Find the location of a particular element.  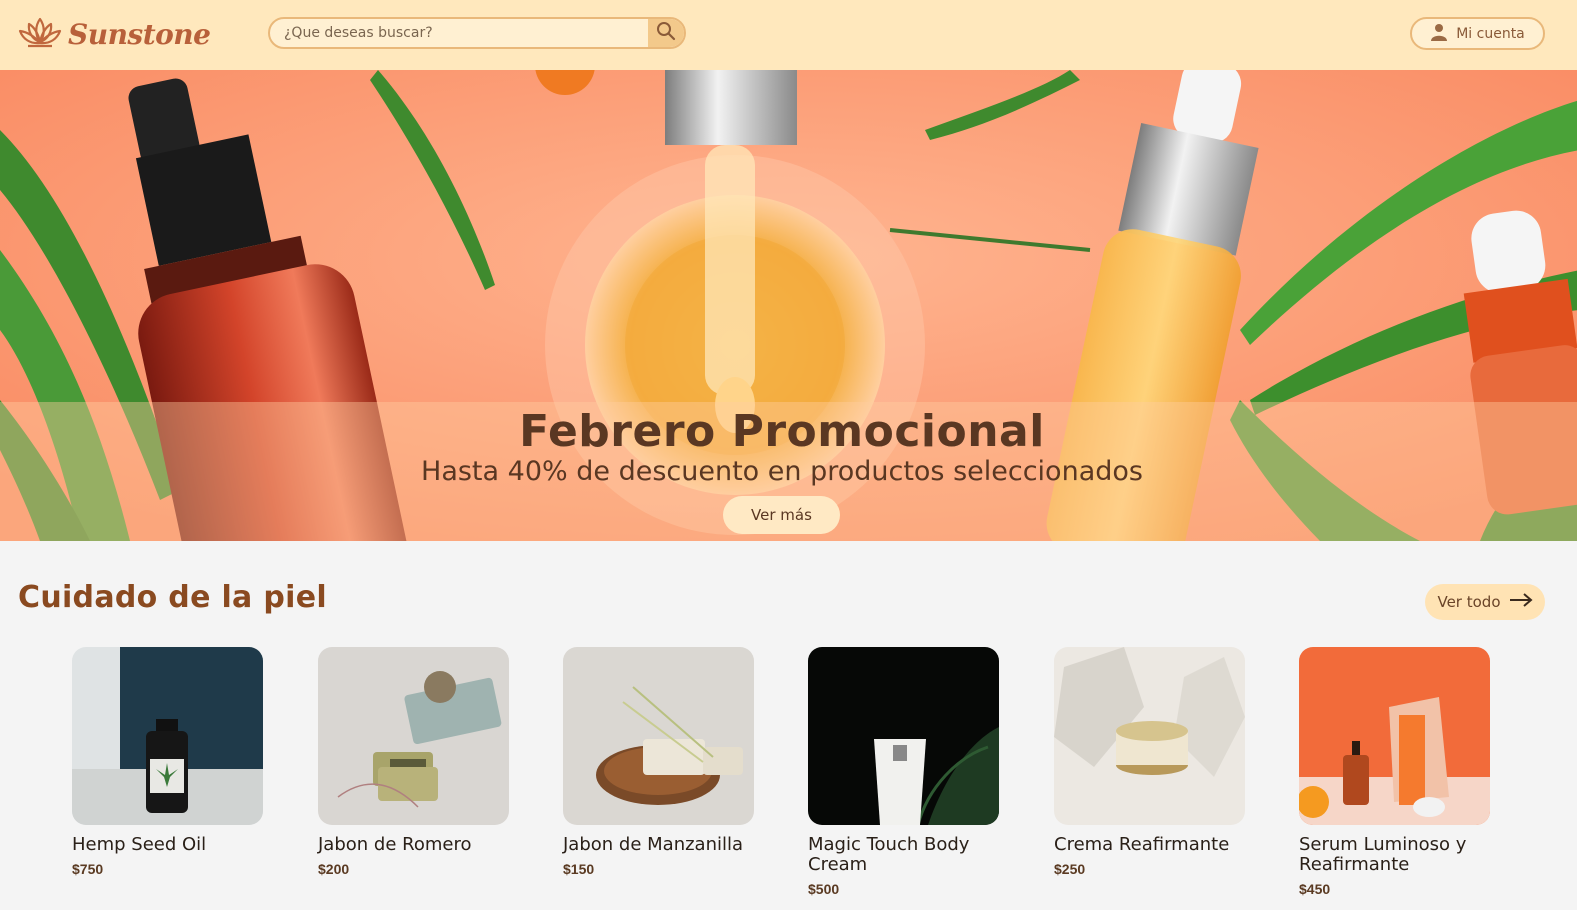

product-card: Hemp Seed Oil $750 is located at coordinates (168, 762).